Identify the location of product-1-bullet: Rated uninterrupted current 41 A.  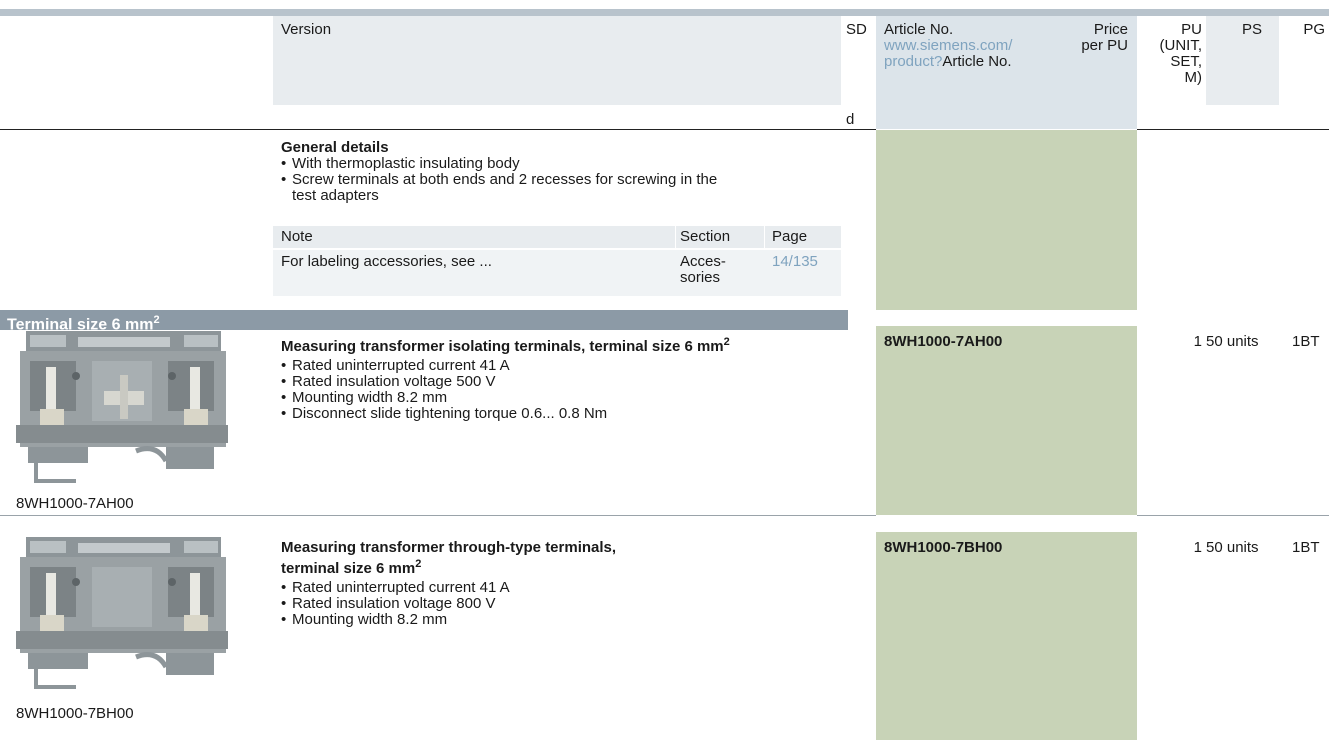
(444, 366).